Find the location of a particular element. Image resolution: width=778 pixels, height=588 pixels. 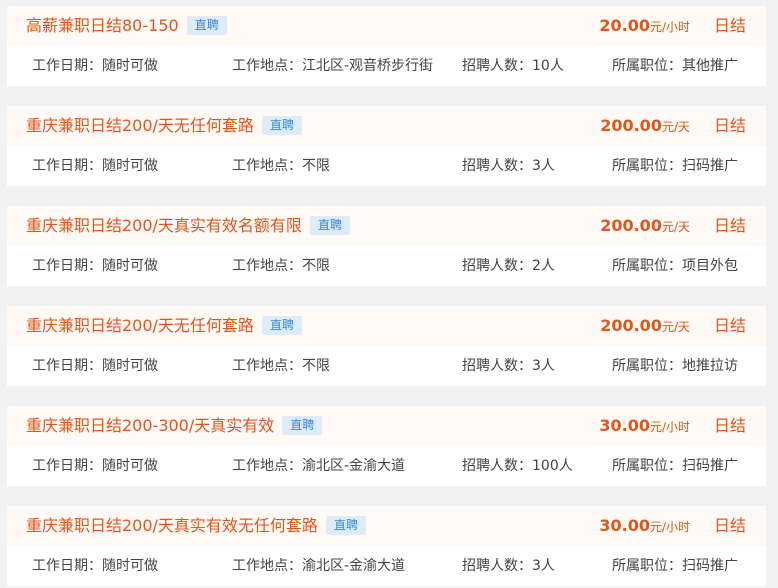

job-card-info: 工作日期：随时可做 工作地点：不限 招聘人数：3人 所属职位：地推拉访 is located at coordinates (386, 366).